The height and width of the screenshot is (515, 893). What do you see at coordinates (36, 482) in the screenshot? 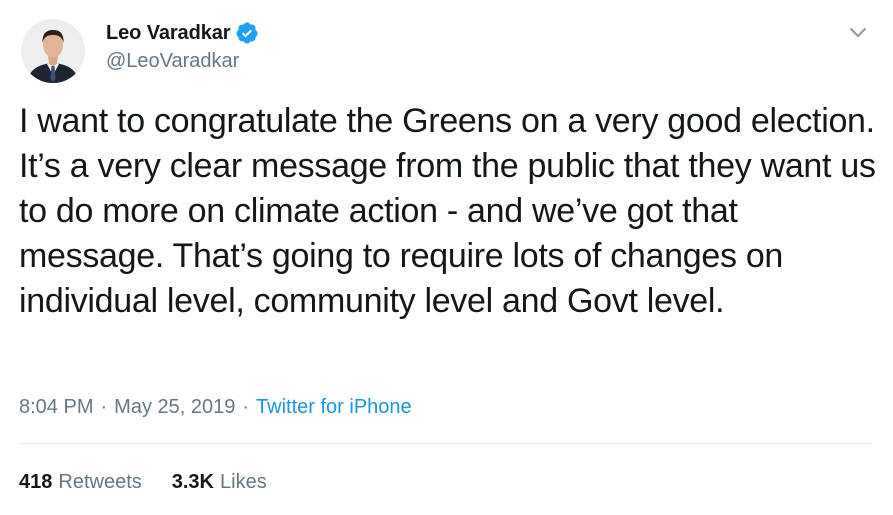
I see `retweets-count: 418` at bounding box center [36, 482].